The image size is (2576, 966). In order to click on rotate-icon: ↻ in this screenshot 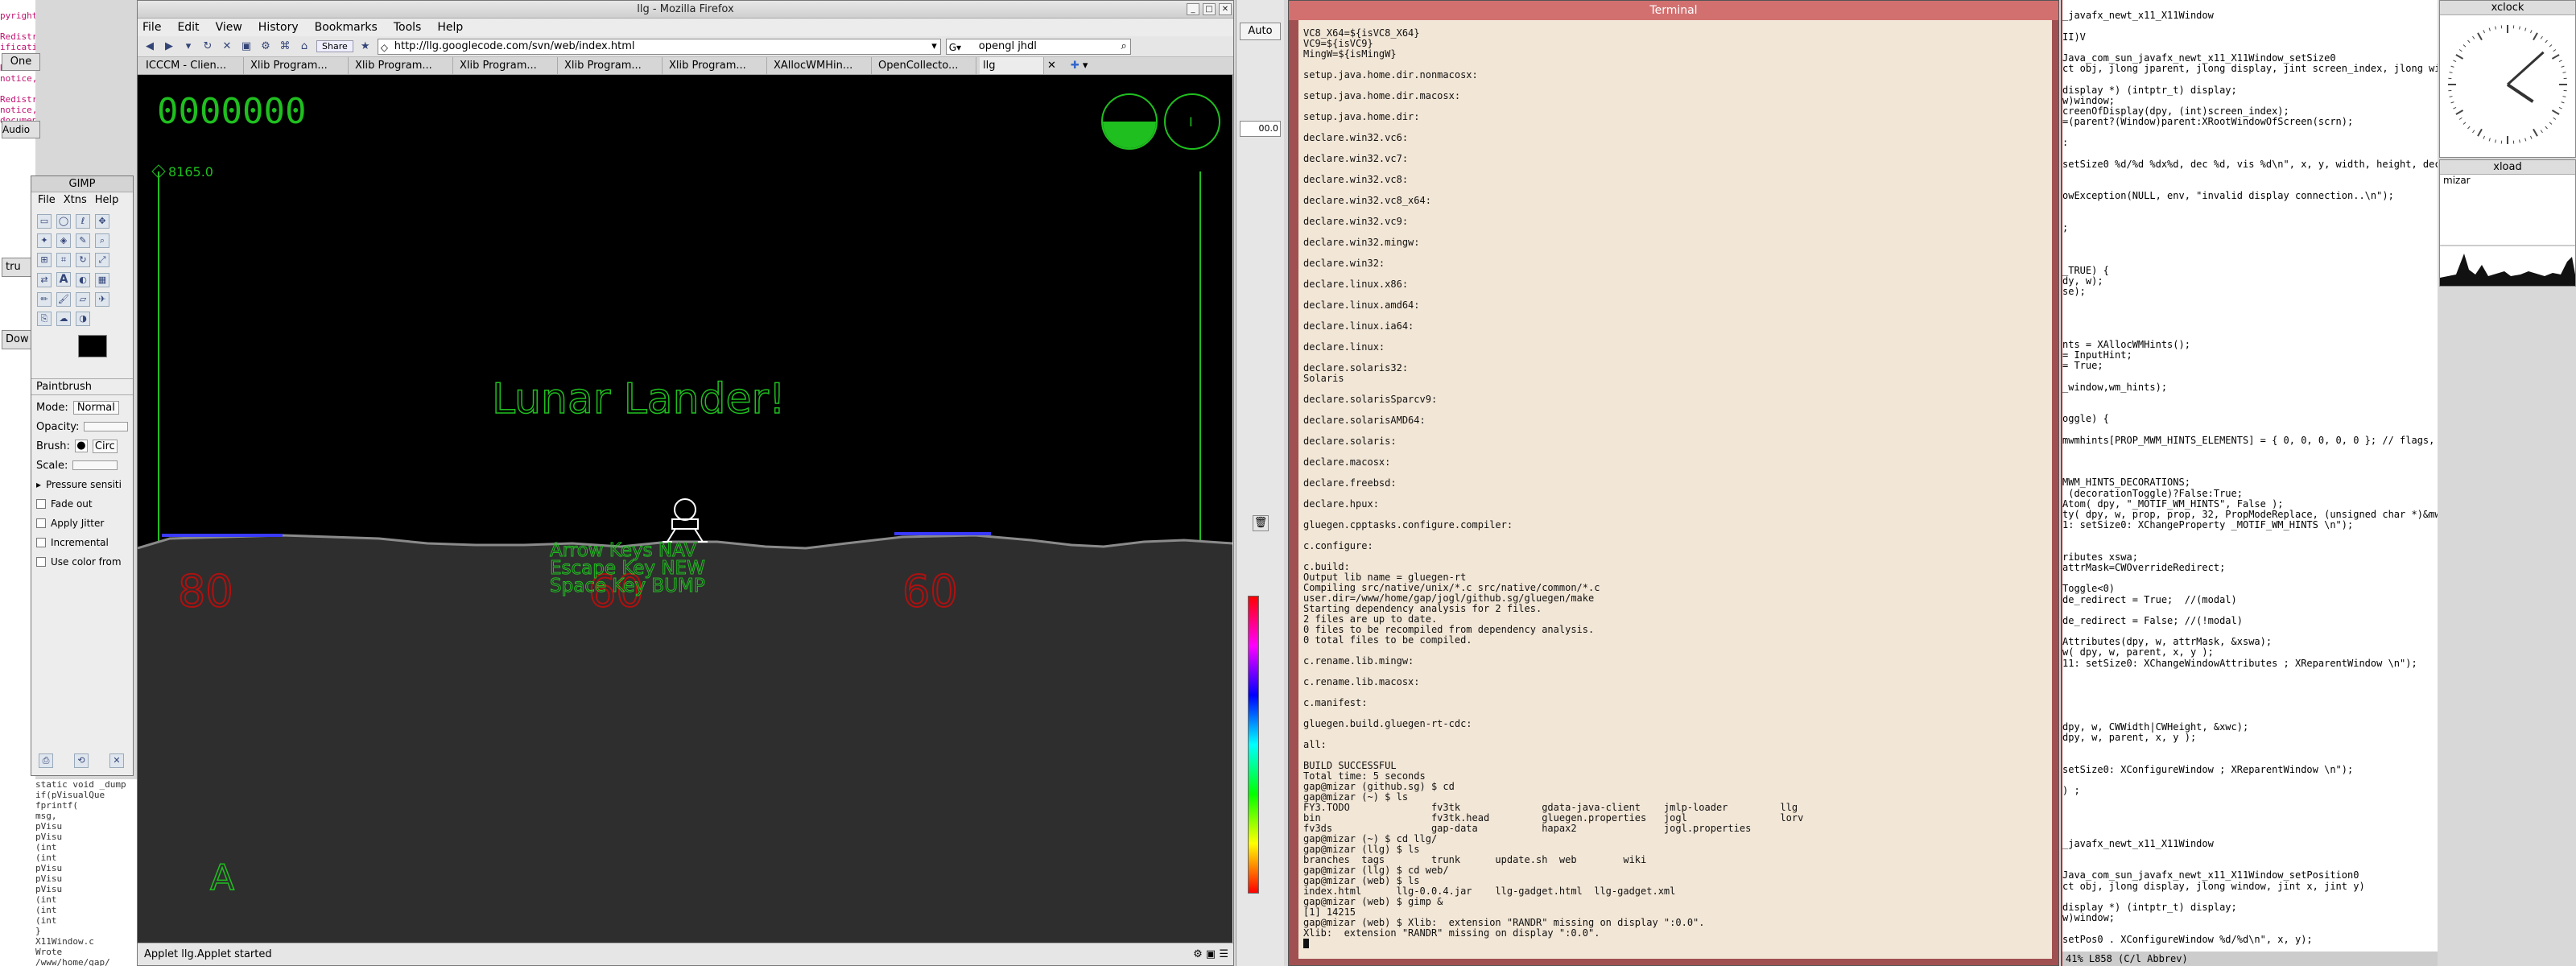, I will do `click(83, 260)`.